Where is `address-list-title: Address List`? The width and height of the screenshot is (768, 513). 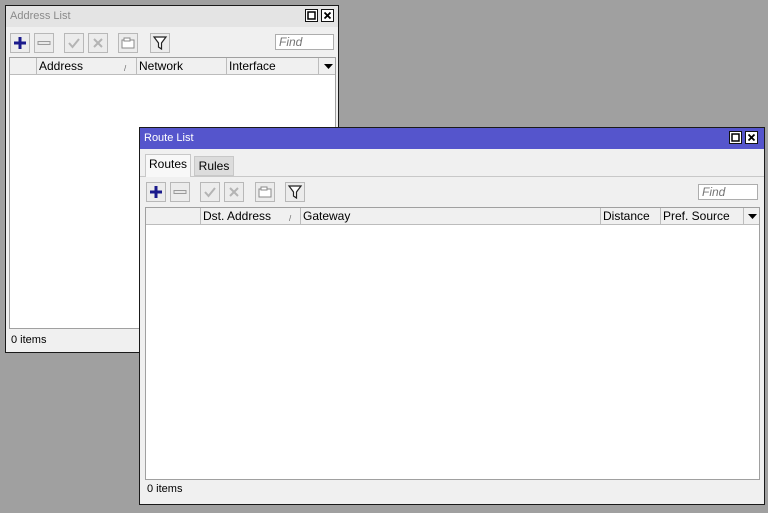 address-list-title: Address List is located at coordinates (40, 16).